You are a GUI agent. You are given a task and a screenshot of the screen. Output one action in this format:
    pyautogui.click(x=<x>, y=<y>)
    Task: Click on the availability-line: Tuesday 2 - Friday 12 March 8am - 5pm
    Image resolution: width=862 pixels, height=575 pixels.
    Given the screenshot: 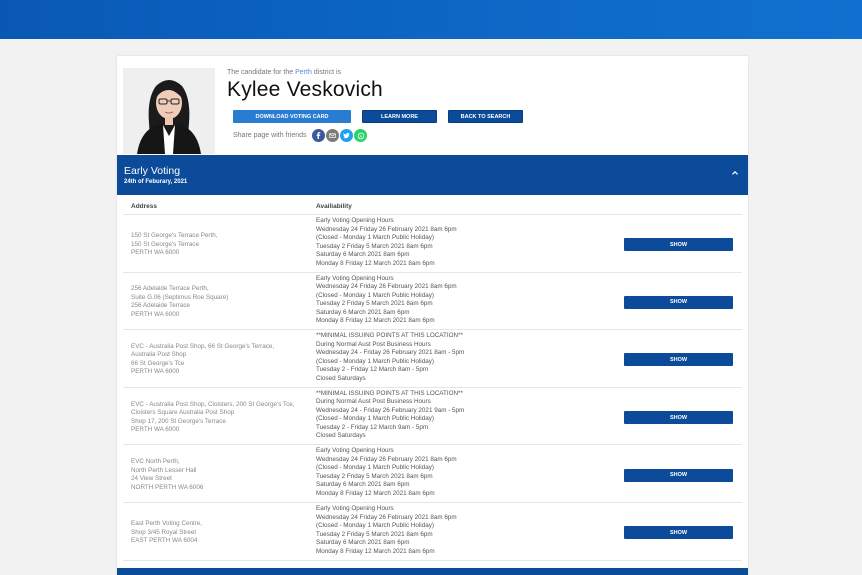 What is the action you would take?
    pyautogui.click(x=372, y=370)
    